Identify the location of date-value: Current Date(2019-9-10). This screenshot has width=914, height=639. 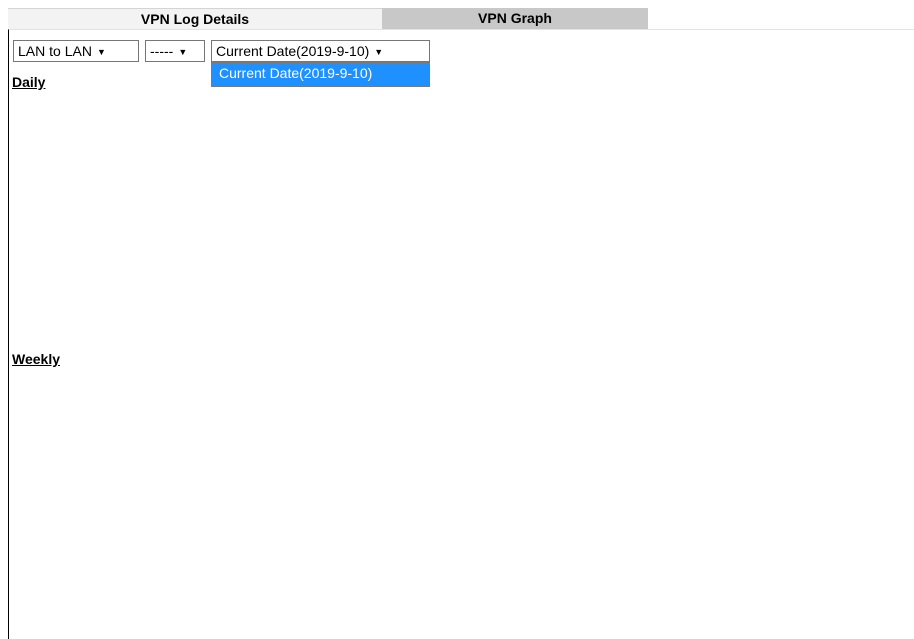
(293, 51).